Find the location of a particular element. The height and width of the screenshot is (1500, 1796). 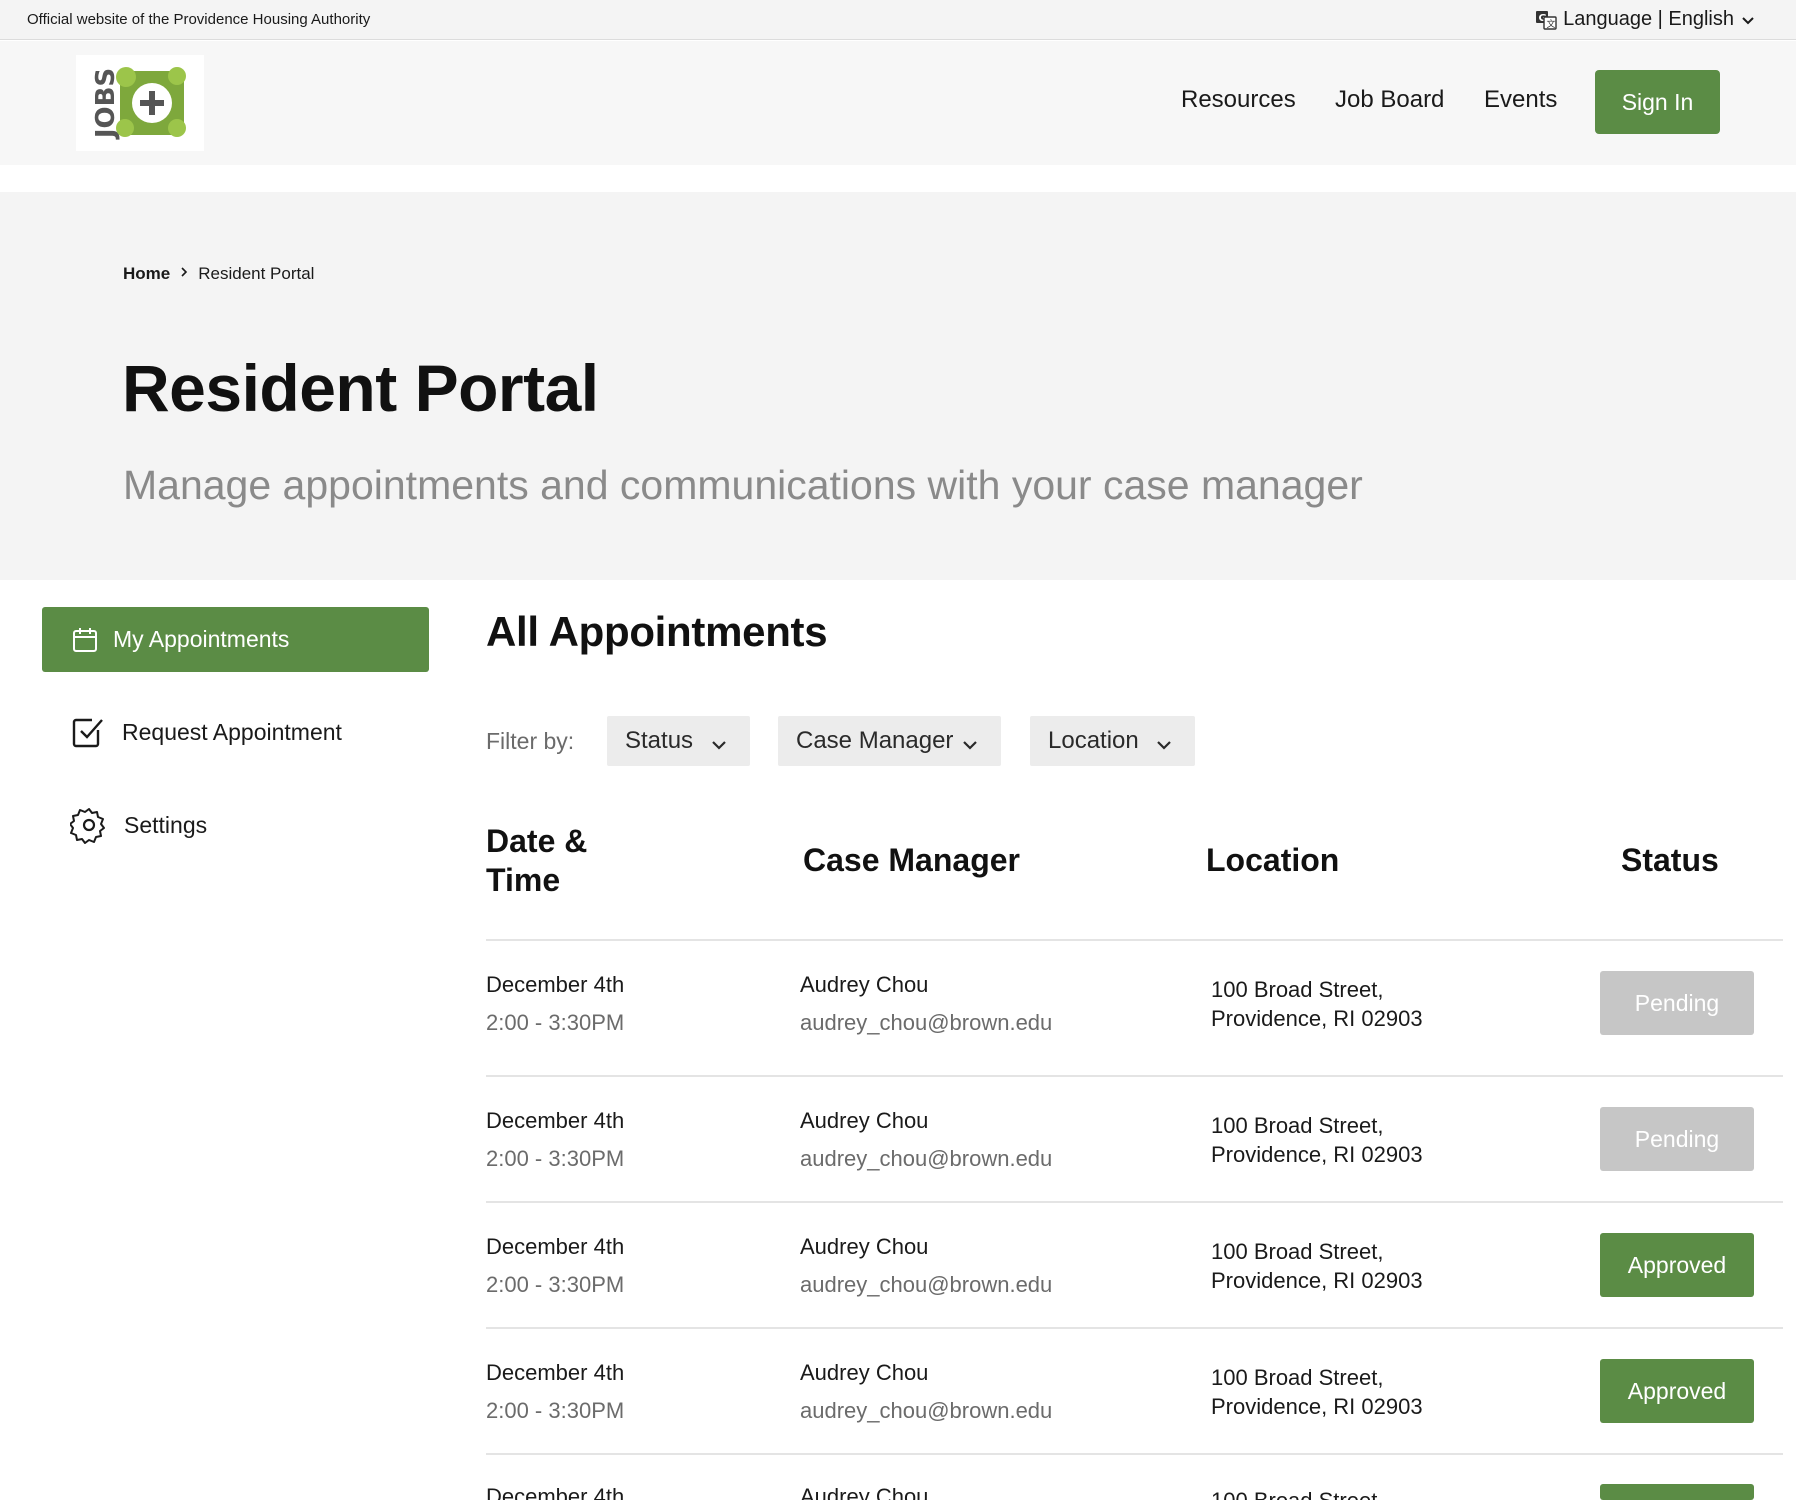

sidebar-item-request-appointment: Request Appointment is located at coordinates (206, 732).